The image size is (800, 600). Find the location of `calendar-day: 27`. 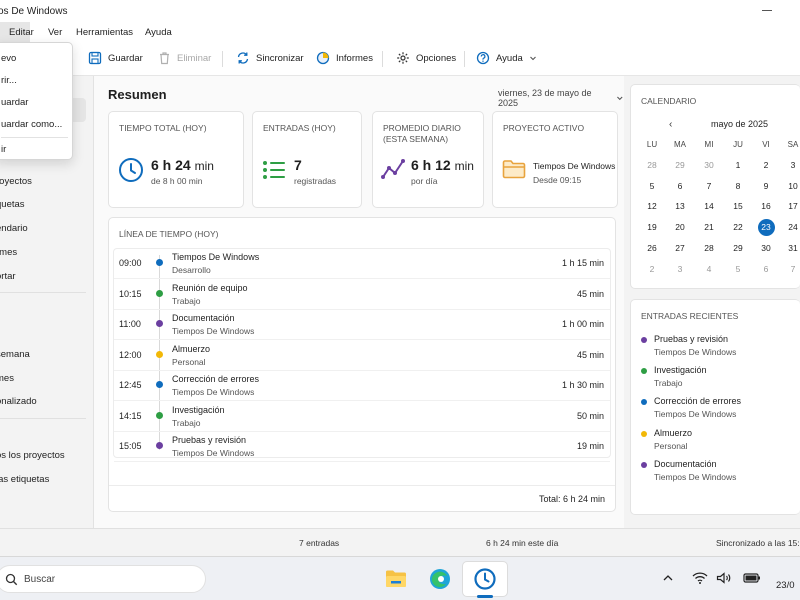

calendar-day: 27 is located at coordinates (680, 248).